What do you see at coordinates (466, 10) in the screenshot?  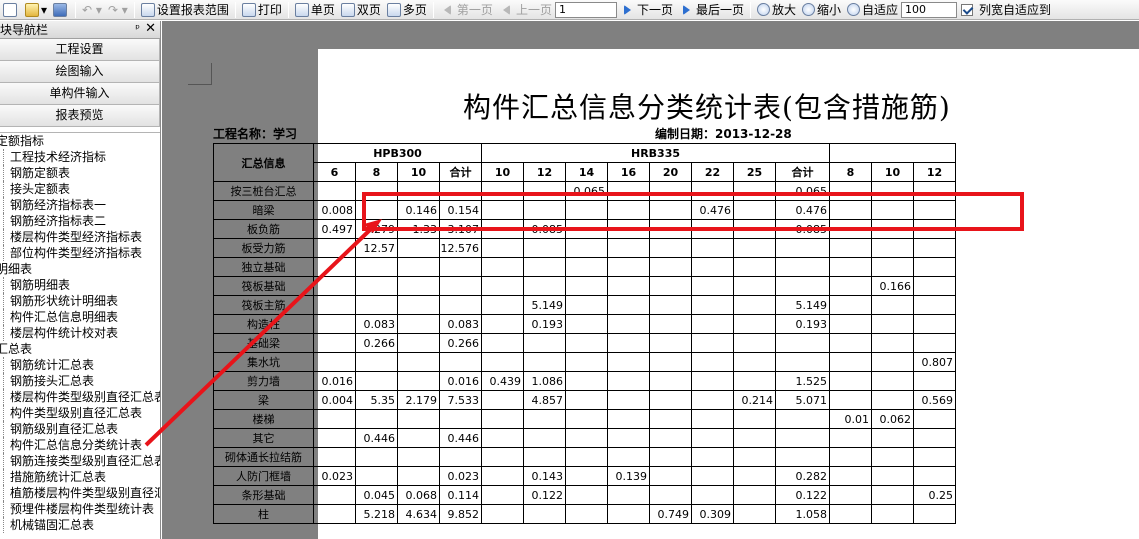 I see `first-page-button: 第一页` at bounding box center [466, 10].